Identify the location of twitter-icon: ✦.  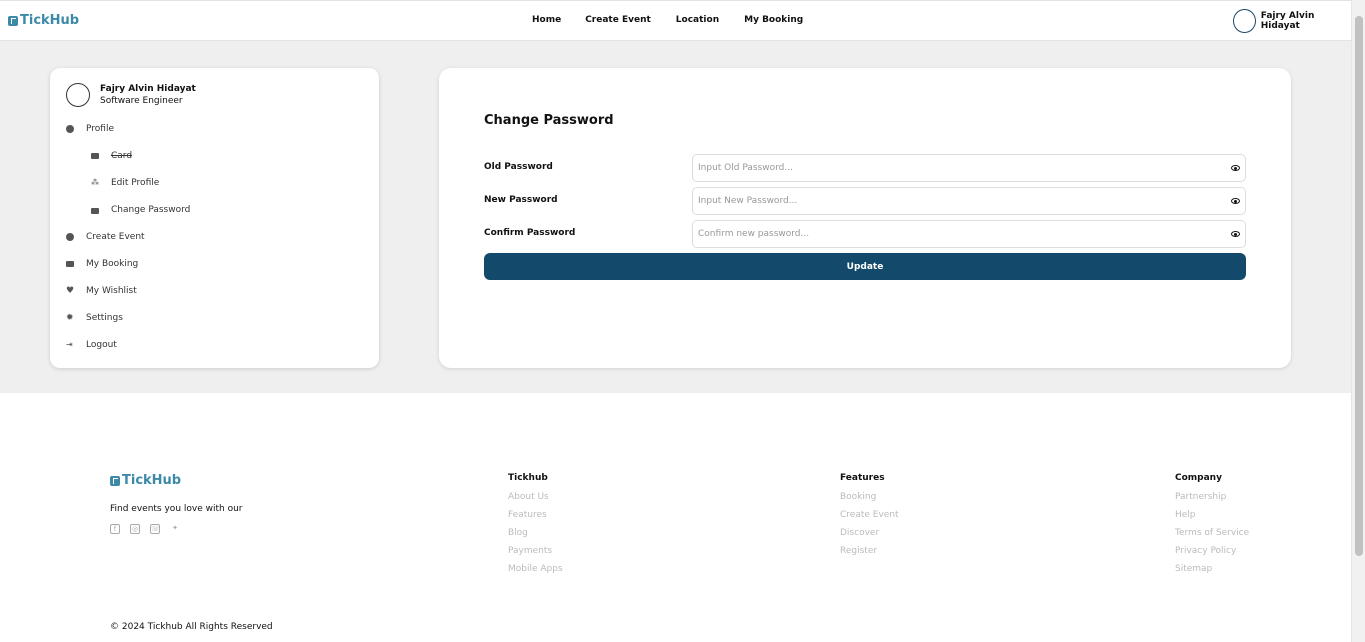
(175, 529).